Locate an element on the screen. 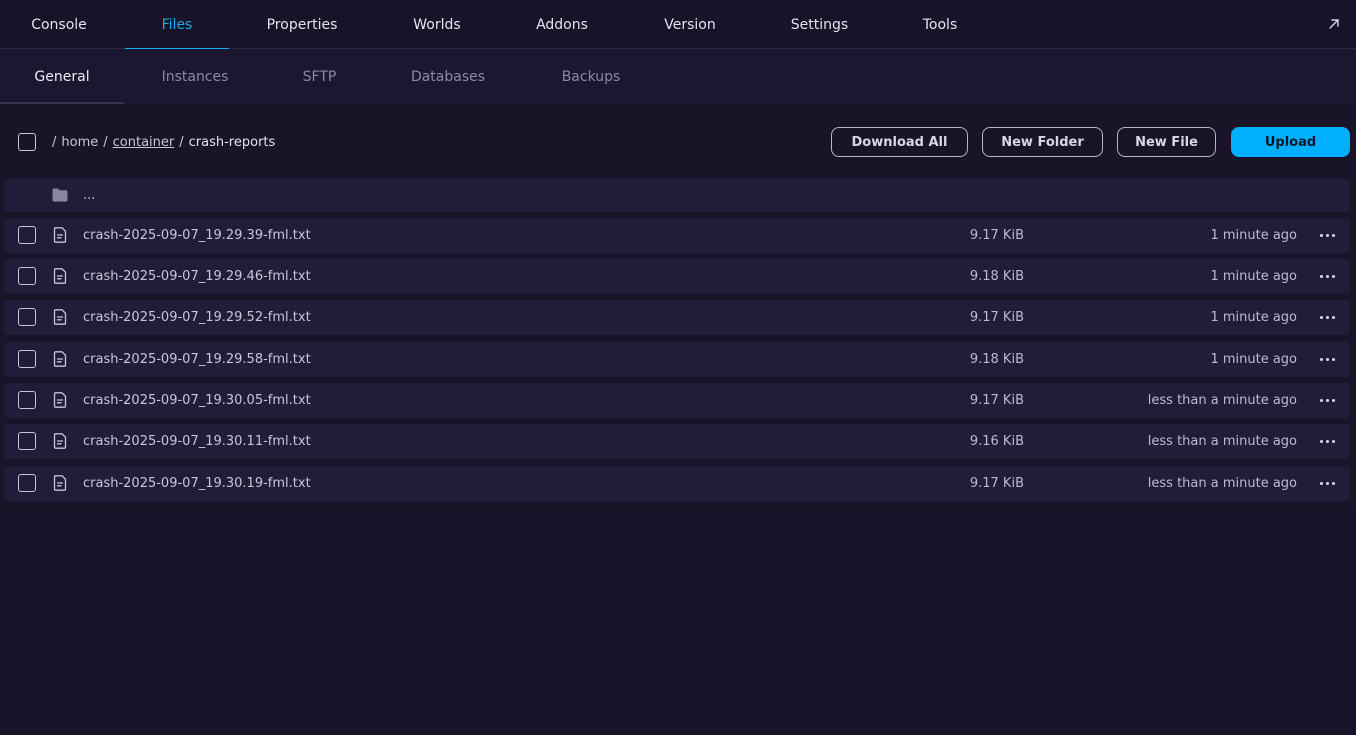  file-name: crash-2025-09-07_19.29.46-fml.txt is located at coordinates (197, 276).